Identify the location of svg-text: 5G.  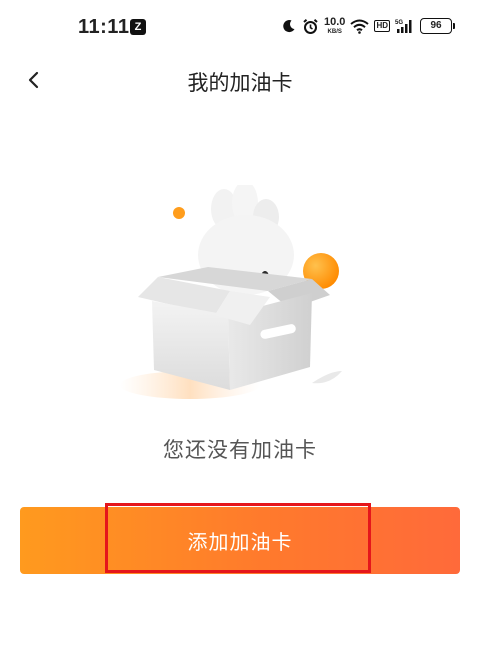
(399, 23).